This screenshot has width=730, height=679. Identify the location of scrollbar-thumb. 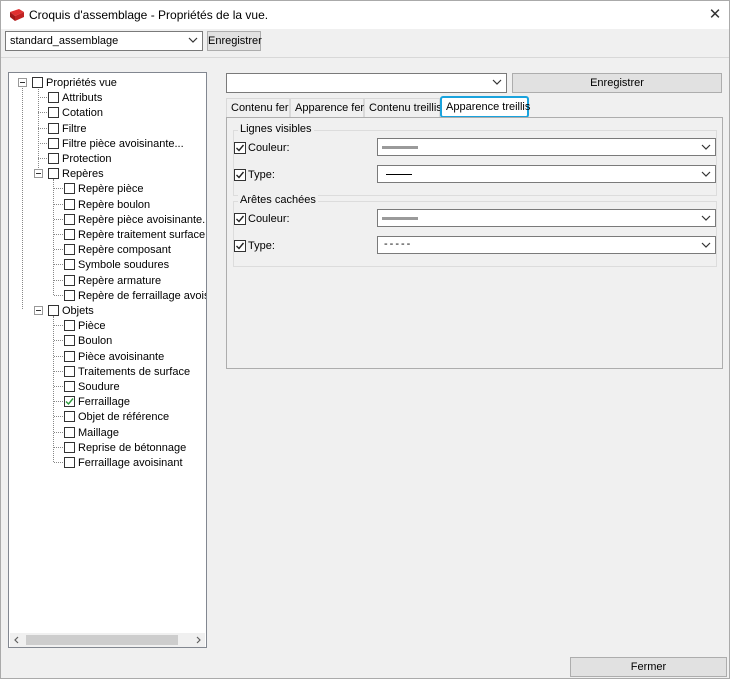
(102, 640).